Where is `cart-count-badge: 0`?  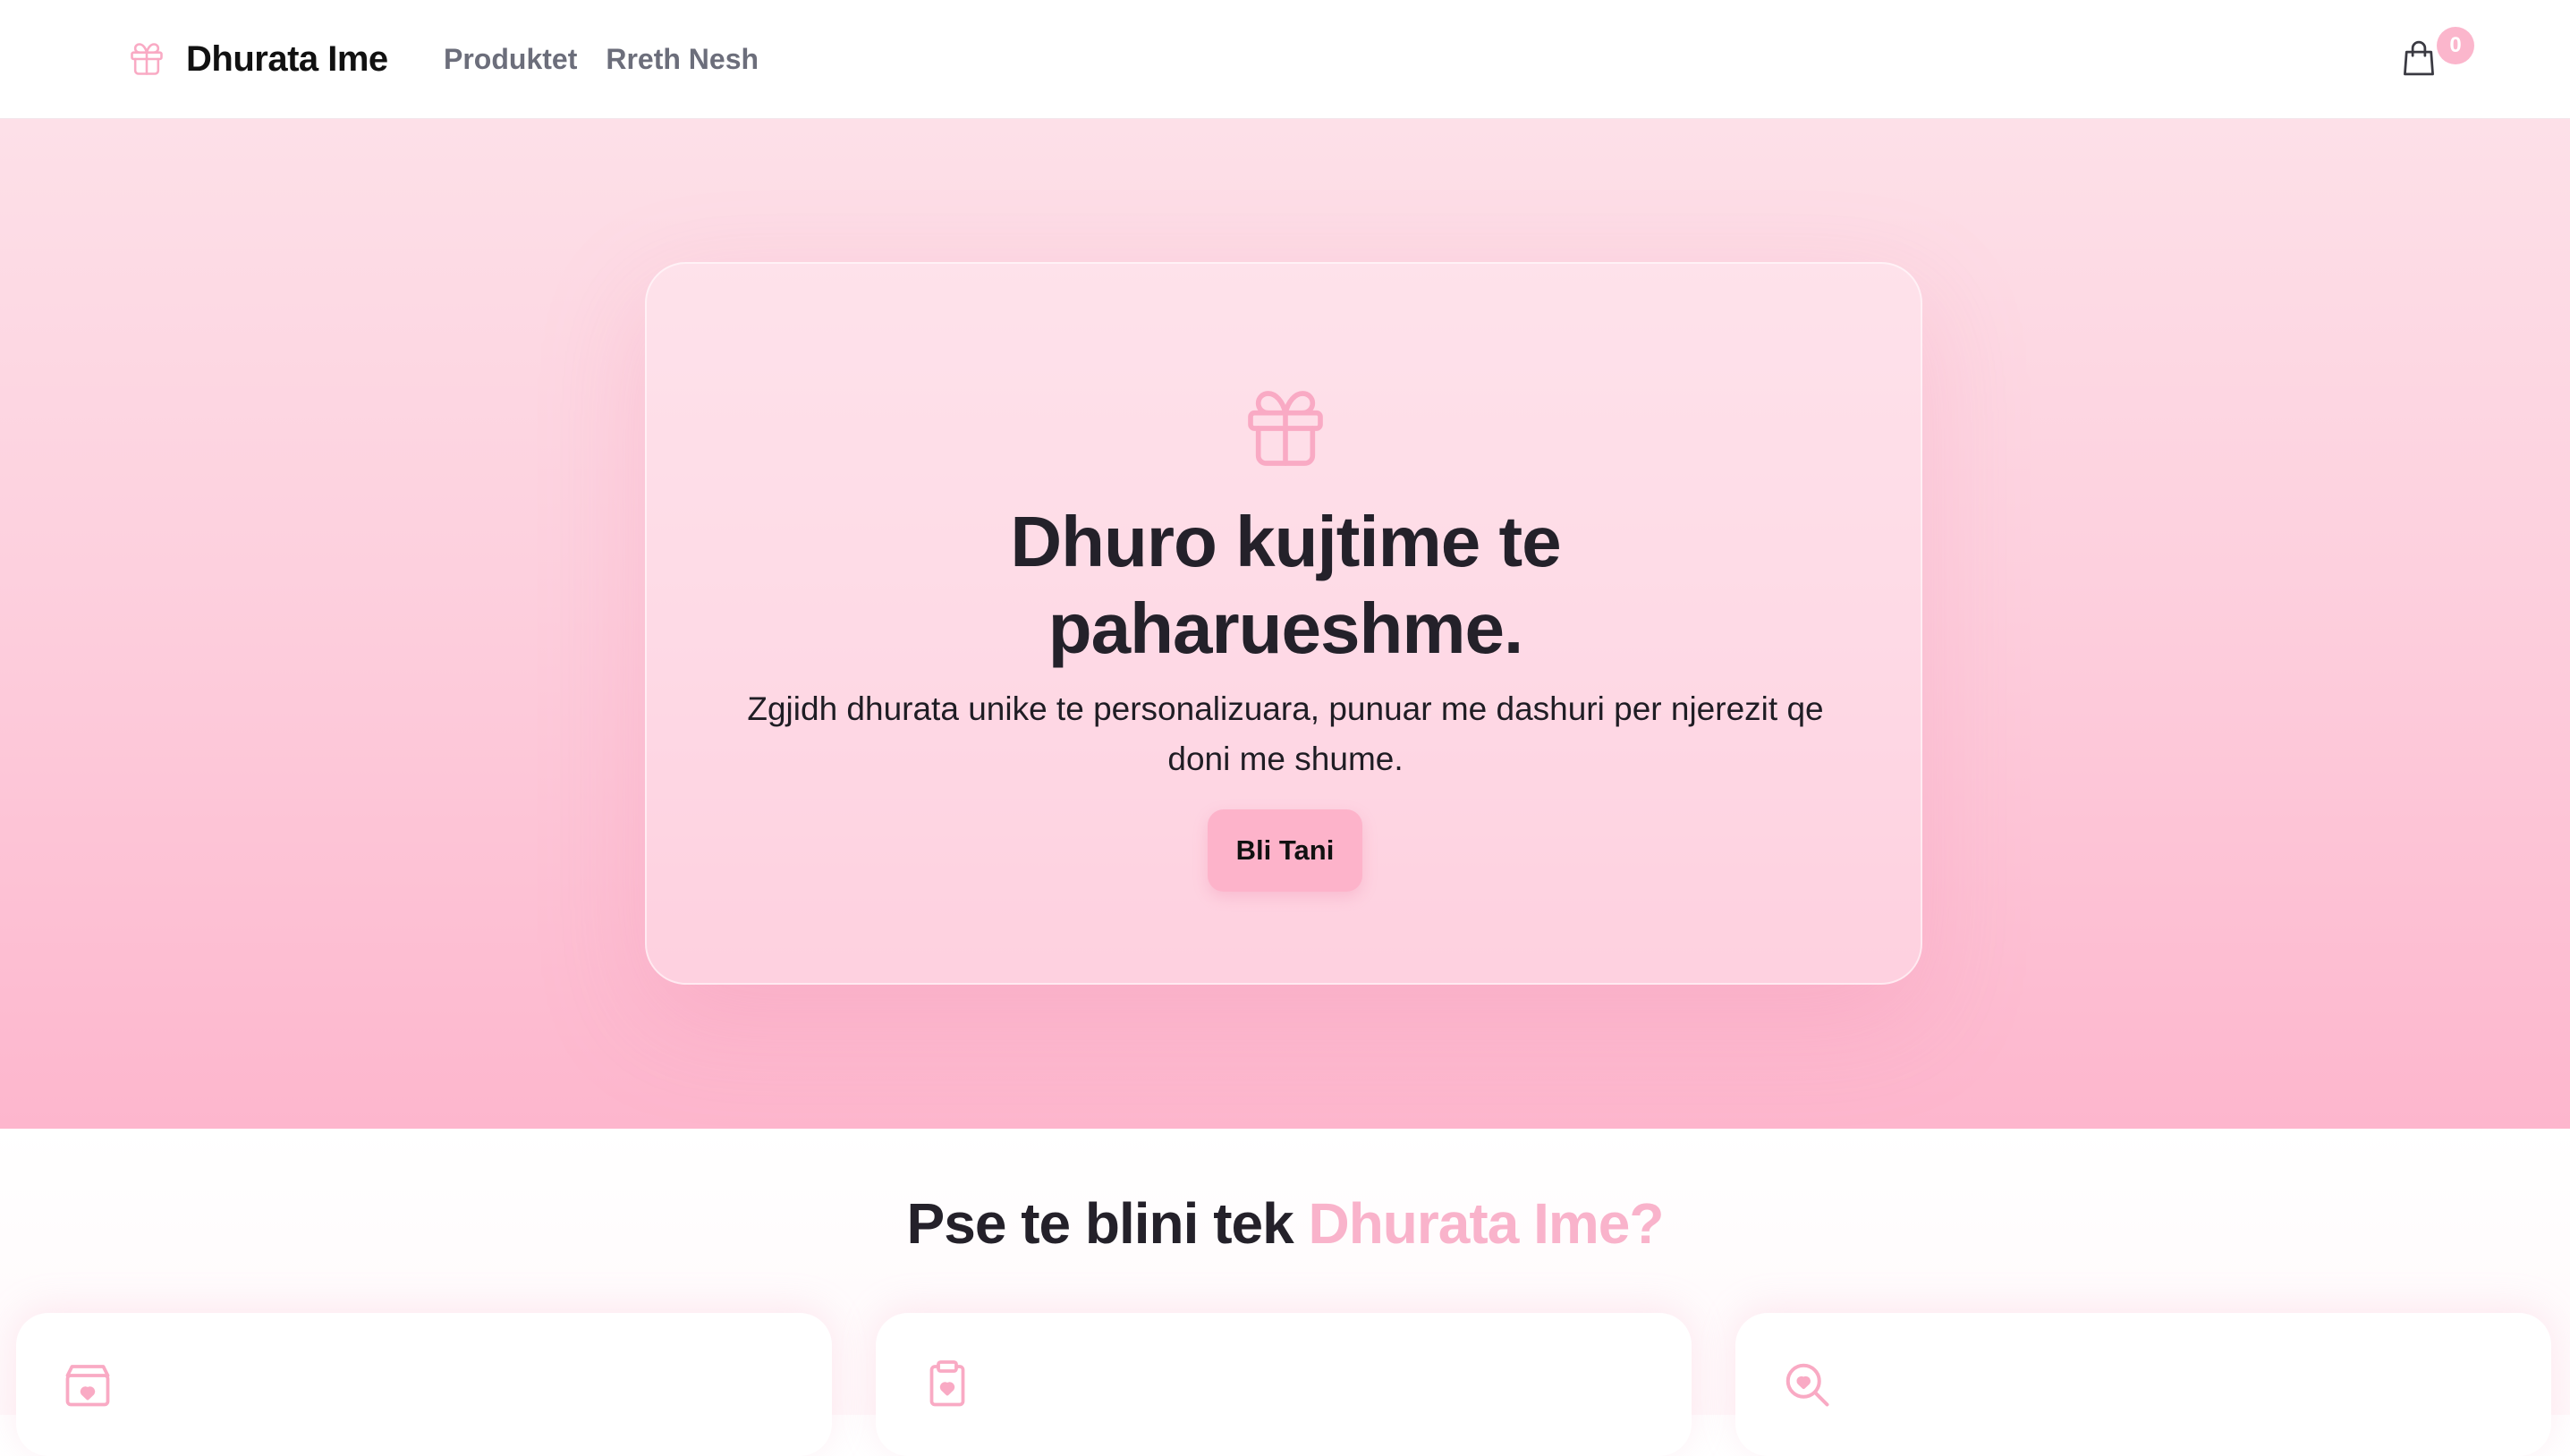 cart-count-badge: 0 is located at coordinates (2455, 45).